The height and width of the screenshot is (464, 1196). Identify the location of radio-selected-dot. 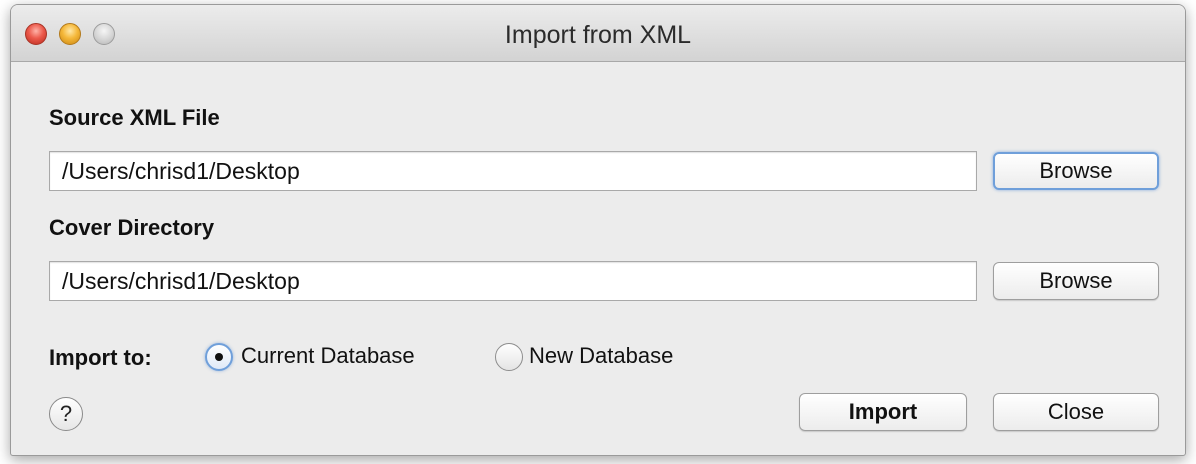
(219, 357).